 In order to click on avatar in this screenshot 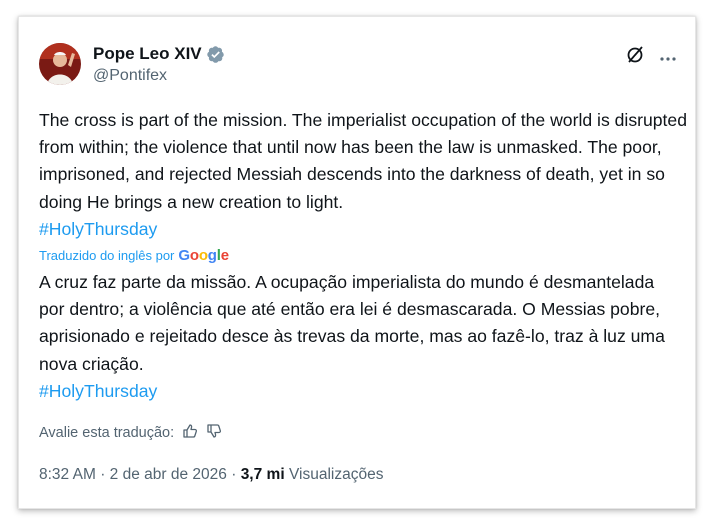, I will do `click(60, 64)`.